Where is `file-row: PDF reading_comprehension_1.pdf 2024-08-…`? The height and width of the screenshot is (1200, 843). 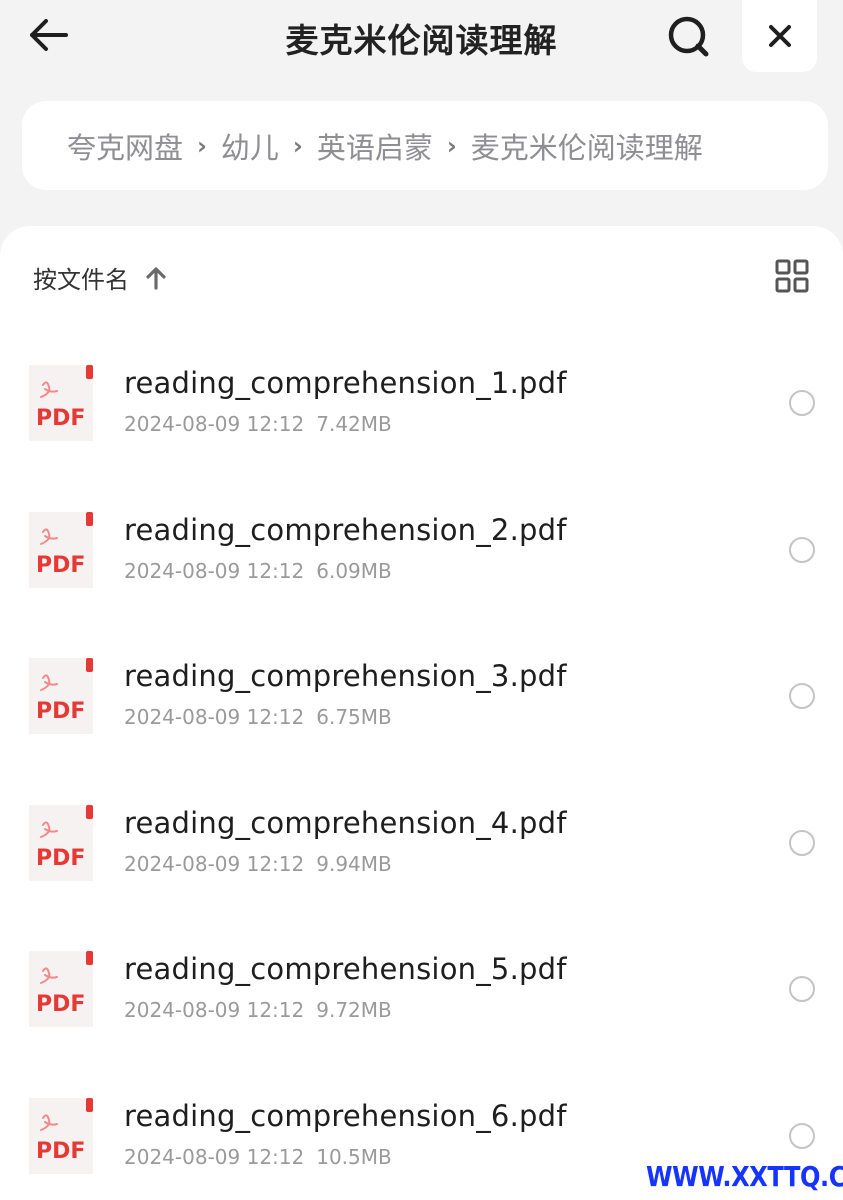 file-row: PDF reading_comprehension_1.pdf 2024-08-… is located at coordinates (421, 409).